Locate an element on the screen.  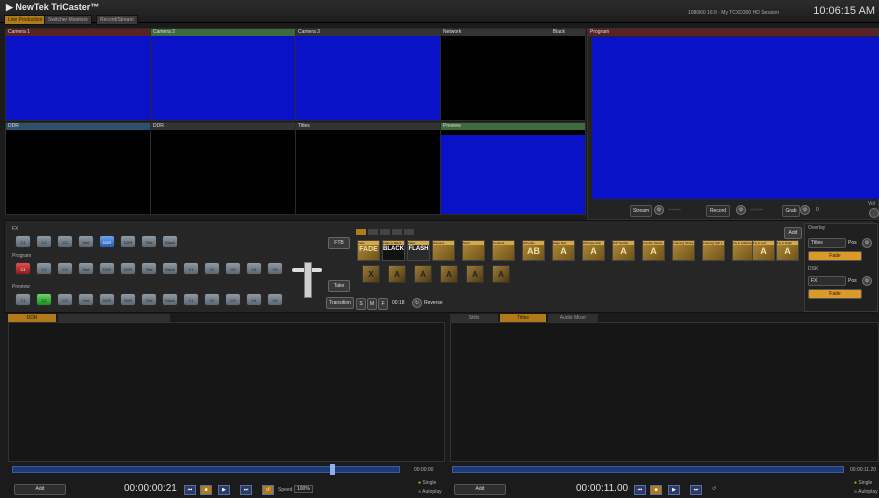
program-button-c2: C2 is located at coordinates (44, 268).